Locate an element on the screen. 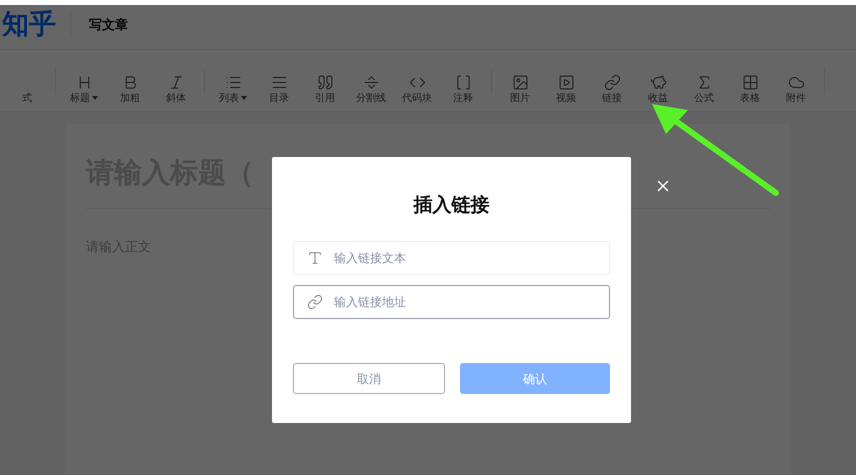 The image size is (856, 475). toolbar-button: 引用 is located at coordinates (325, 81).